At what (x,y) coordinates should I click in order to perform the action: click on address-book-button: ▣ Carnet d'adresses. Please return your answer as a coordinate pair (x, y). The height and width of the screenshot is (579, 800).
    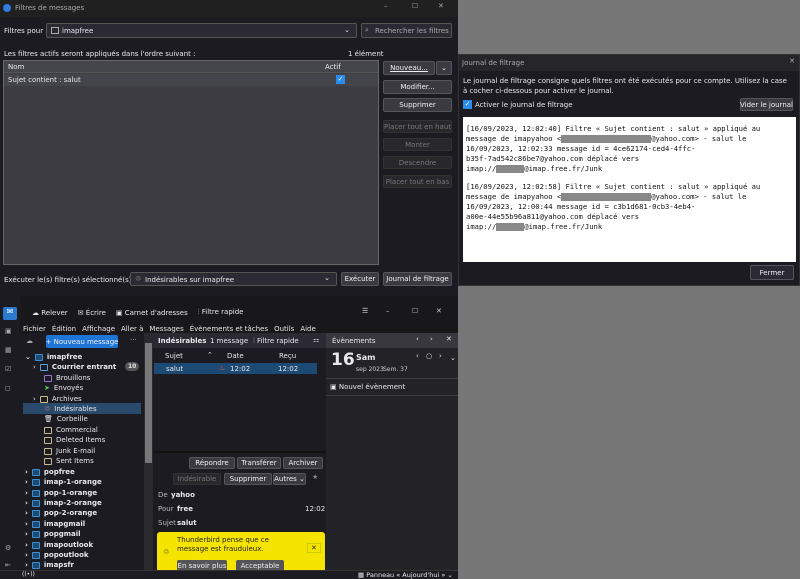
    Looking at the image, I should click on (152, 313).